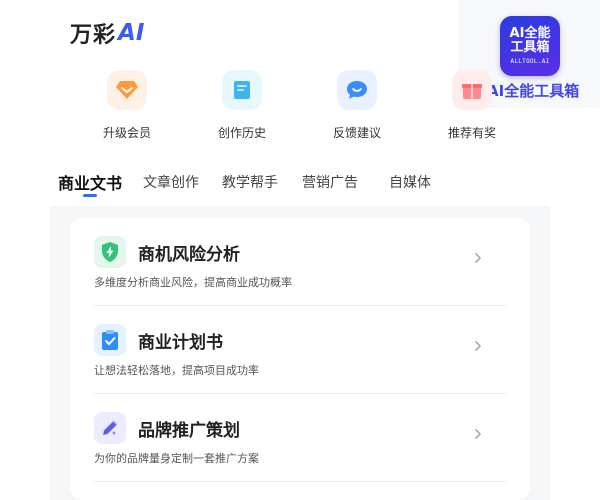 This screenshot has height=500, width=600. Describe the element at coordinates (241, 133) in the screenshot. I see `quick-action-label: 创作历史` at that location.